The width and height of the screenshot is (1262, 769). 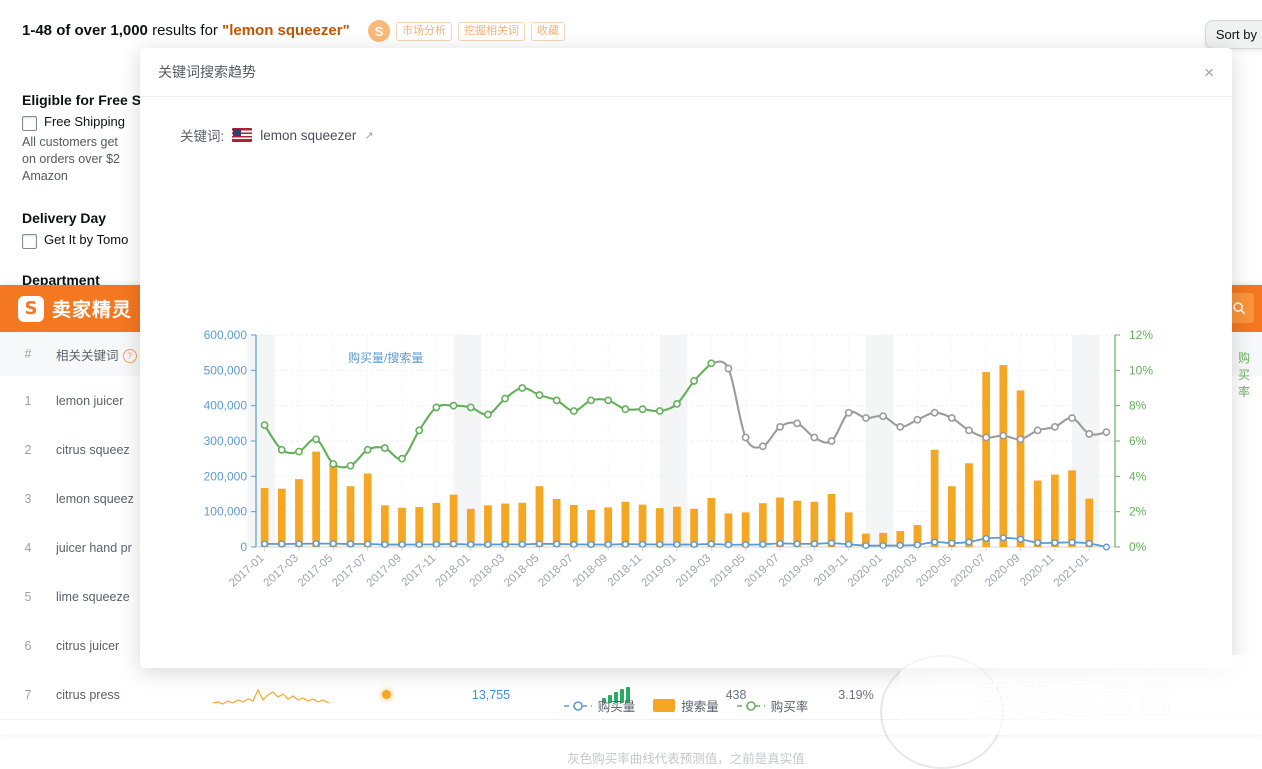 I want to click on row-index: 7, so click(x=28, y=694).